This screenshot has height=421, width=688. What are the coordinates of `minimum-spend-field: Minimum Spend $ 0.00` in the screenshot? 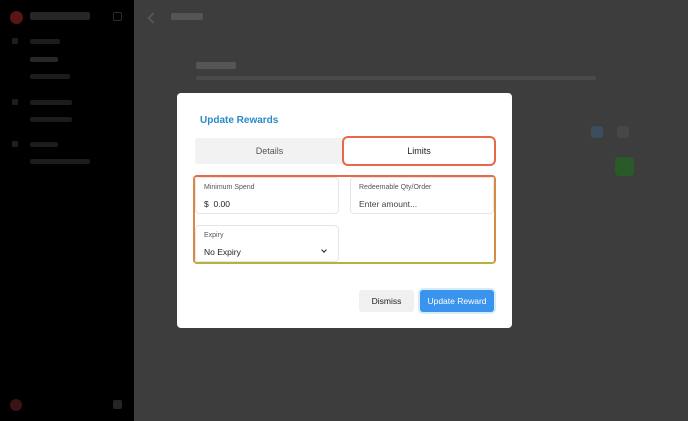 It's located at (267, 195).